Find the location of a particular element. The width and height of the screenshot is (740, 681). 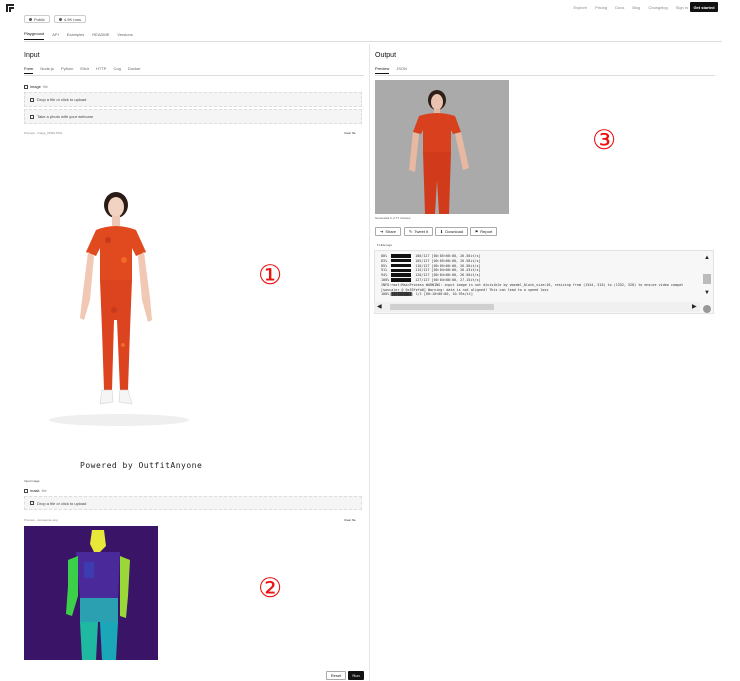

log-time: [00:04<00:00, 27.15it/s] is located at coordinates (456, 279).